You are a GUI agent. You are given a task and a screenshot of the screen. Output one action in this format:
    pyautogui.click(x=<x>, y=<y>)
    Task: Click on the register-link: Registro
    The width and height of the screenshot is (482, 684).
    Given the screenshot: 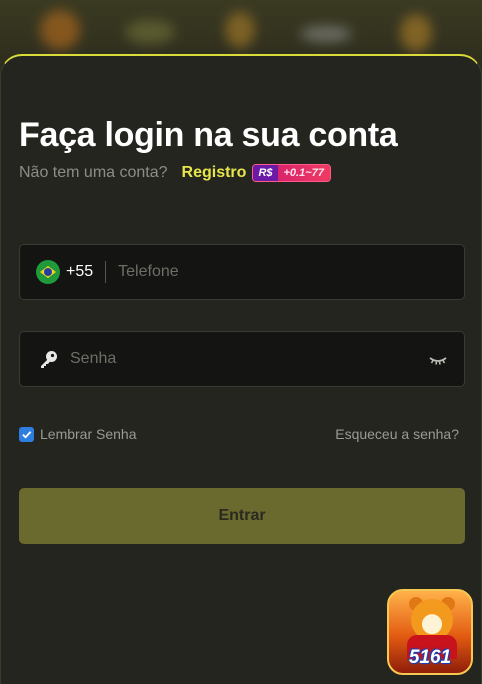 What is the action you would take?
    pyautogui.click(x=214, y=173)
    